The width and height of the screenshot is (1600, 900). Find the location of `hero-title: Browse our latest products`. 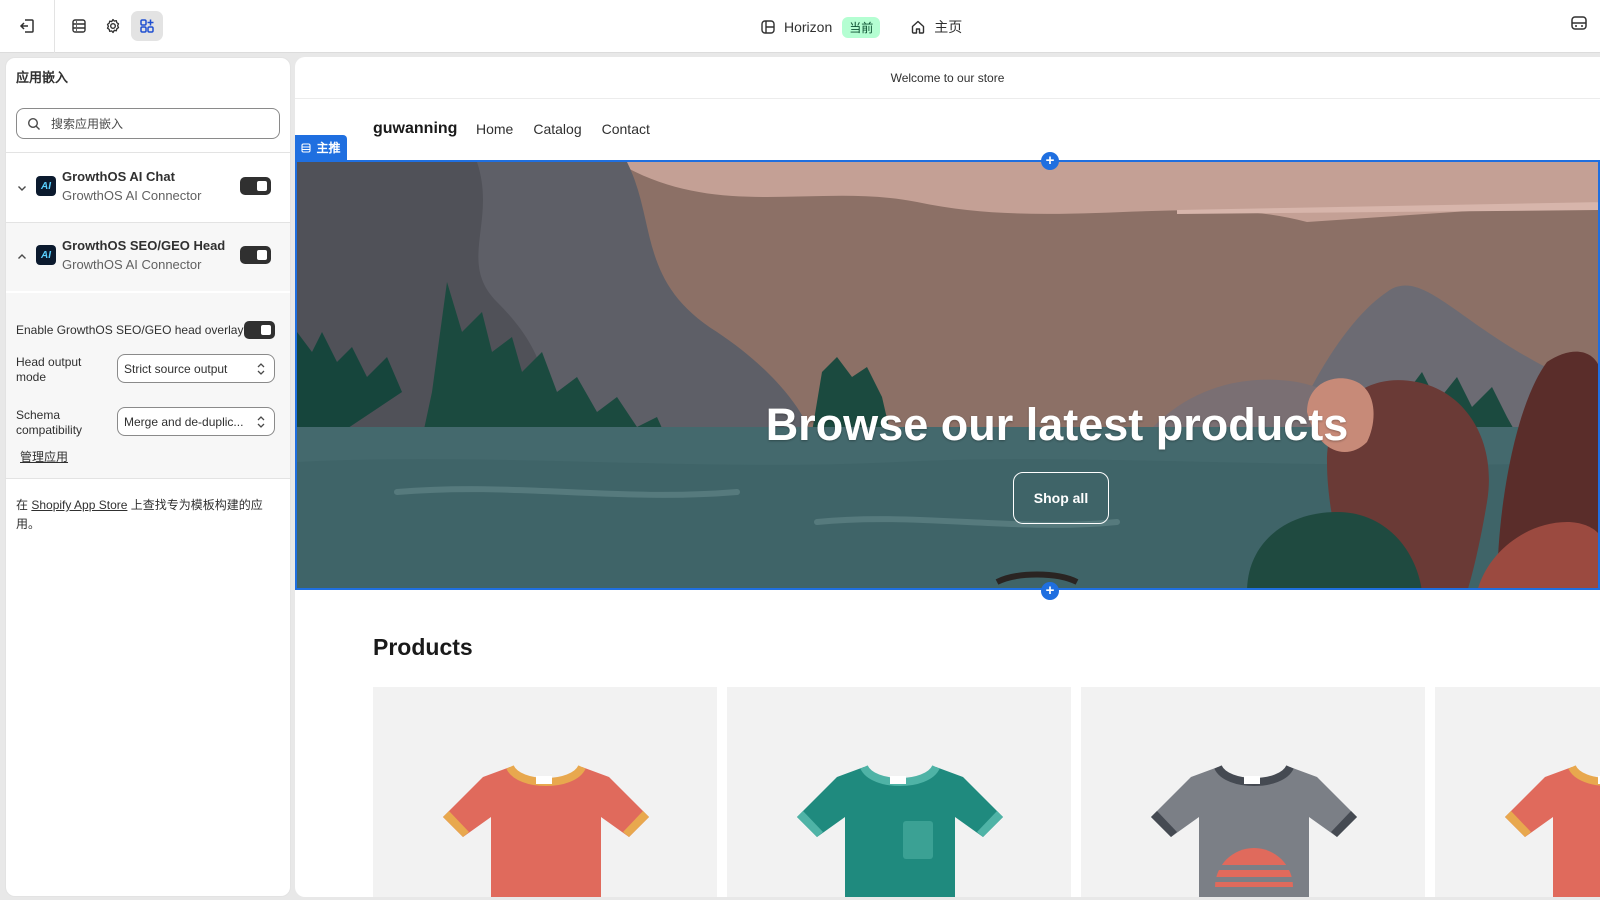

hero-title: Browse our latest products is located at coordinates (1057, 424).